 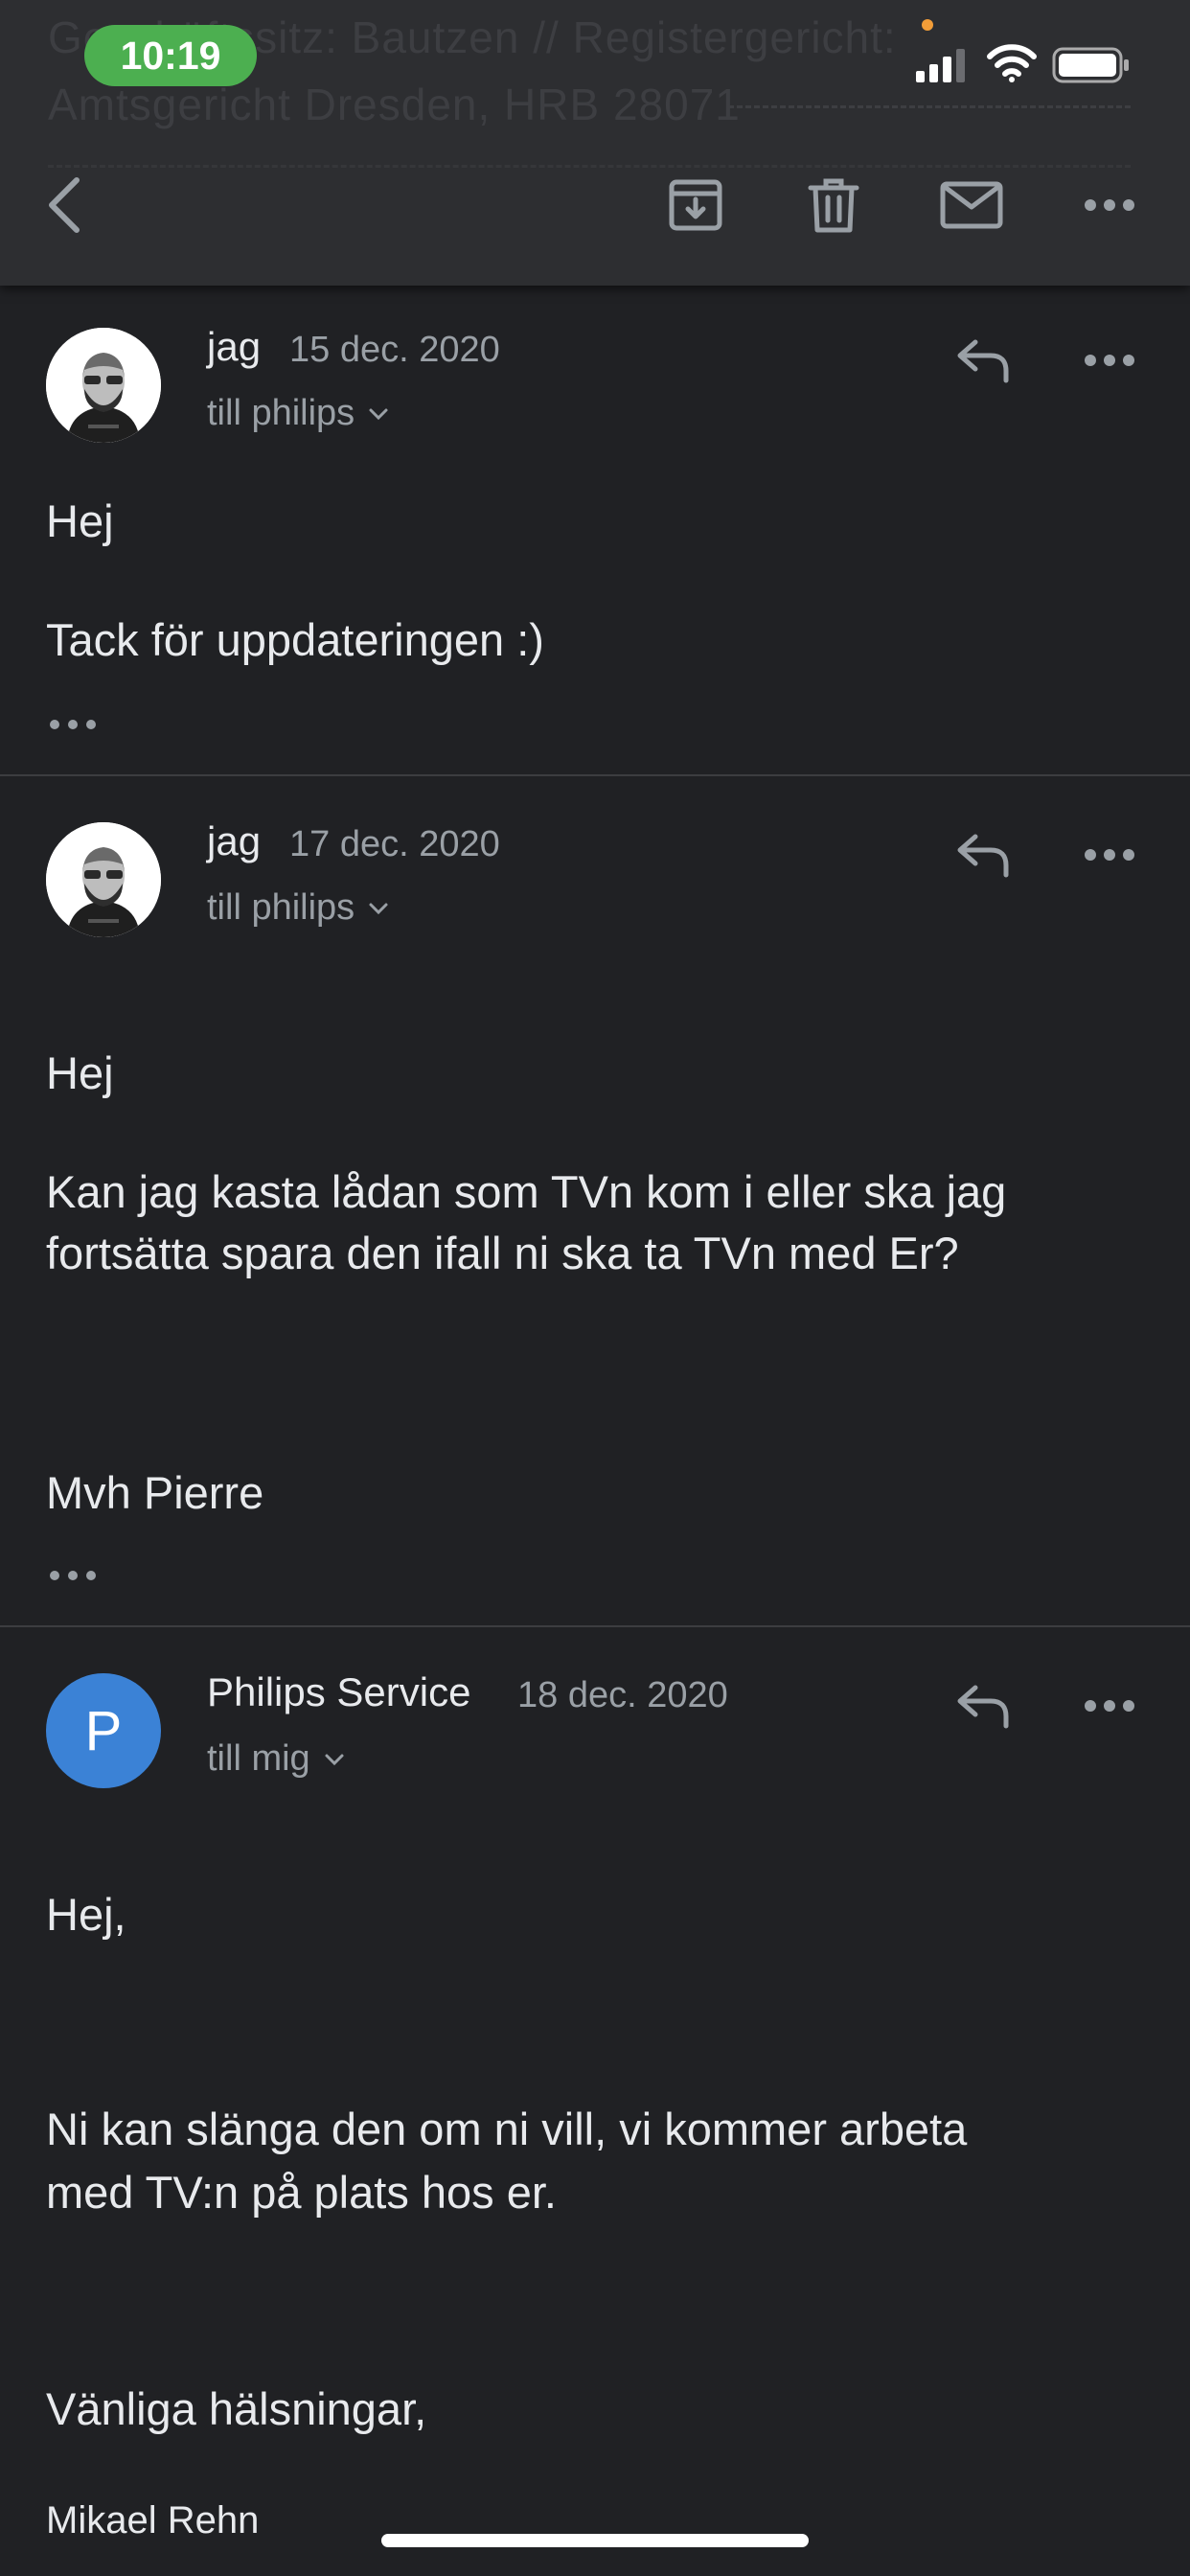 I want to click on back-button, so click(x=64, y=207).